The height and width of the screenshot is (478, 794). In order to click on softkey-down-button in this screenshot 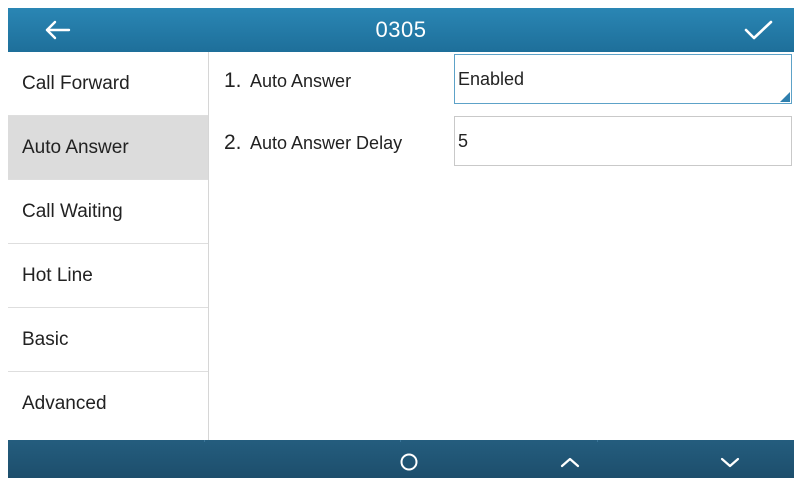, I will do `click(730, 461)`.